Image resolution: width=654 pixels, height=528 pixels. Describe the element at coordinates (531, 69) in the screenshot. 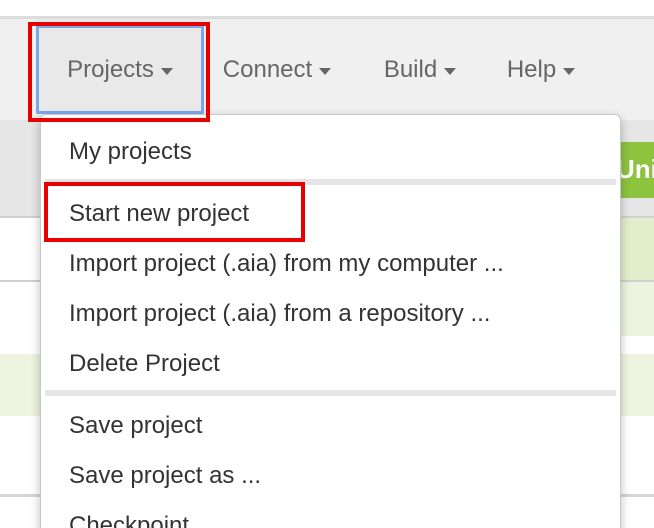

I see `nav-help-label: Help` at that location.